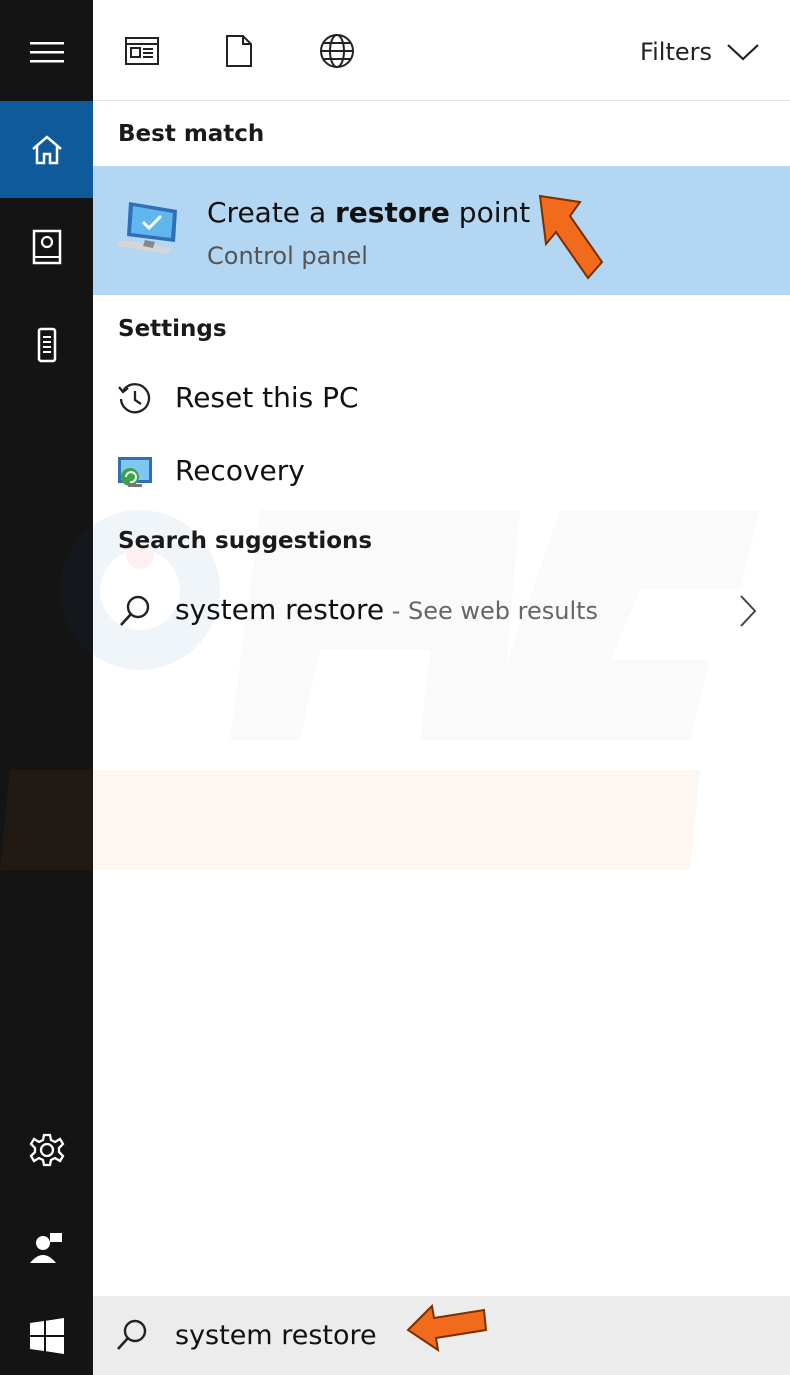  I want to click on search-box, so click(441, 1335).